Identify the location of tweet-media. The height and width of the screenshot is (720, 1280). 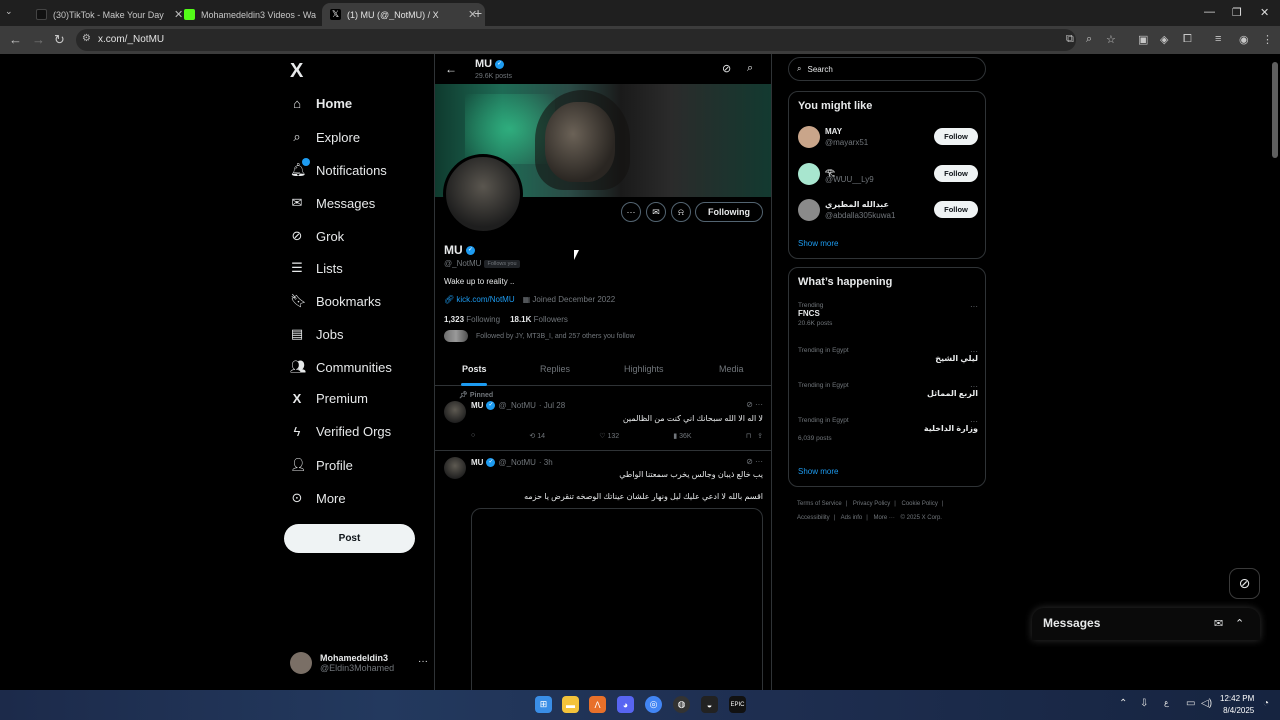
(617, 599).